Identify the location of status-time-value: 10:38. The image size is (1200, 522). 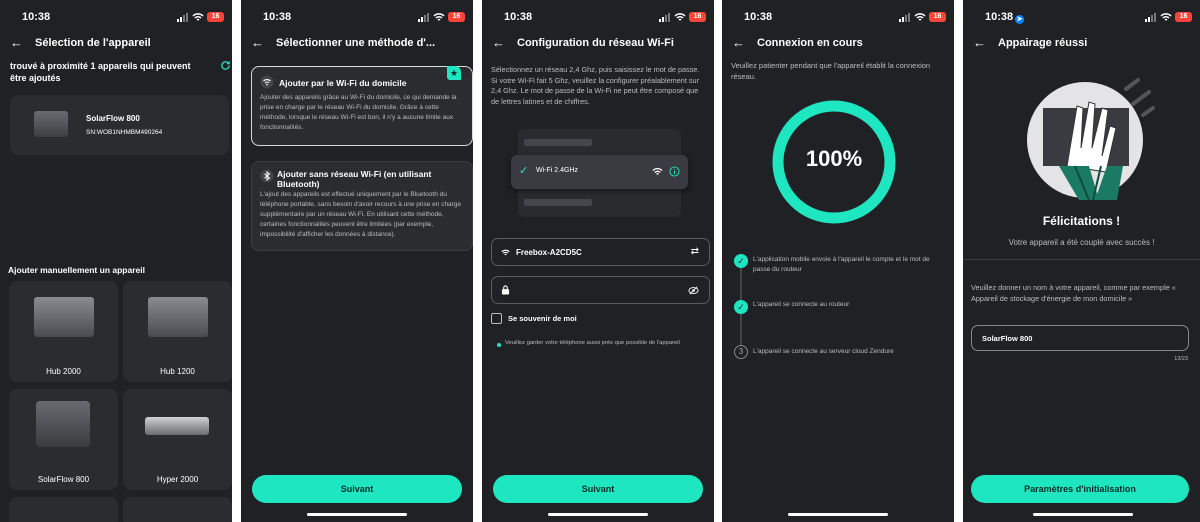
(999, 17).